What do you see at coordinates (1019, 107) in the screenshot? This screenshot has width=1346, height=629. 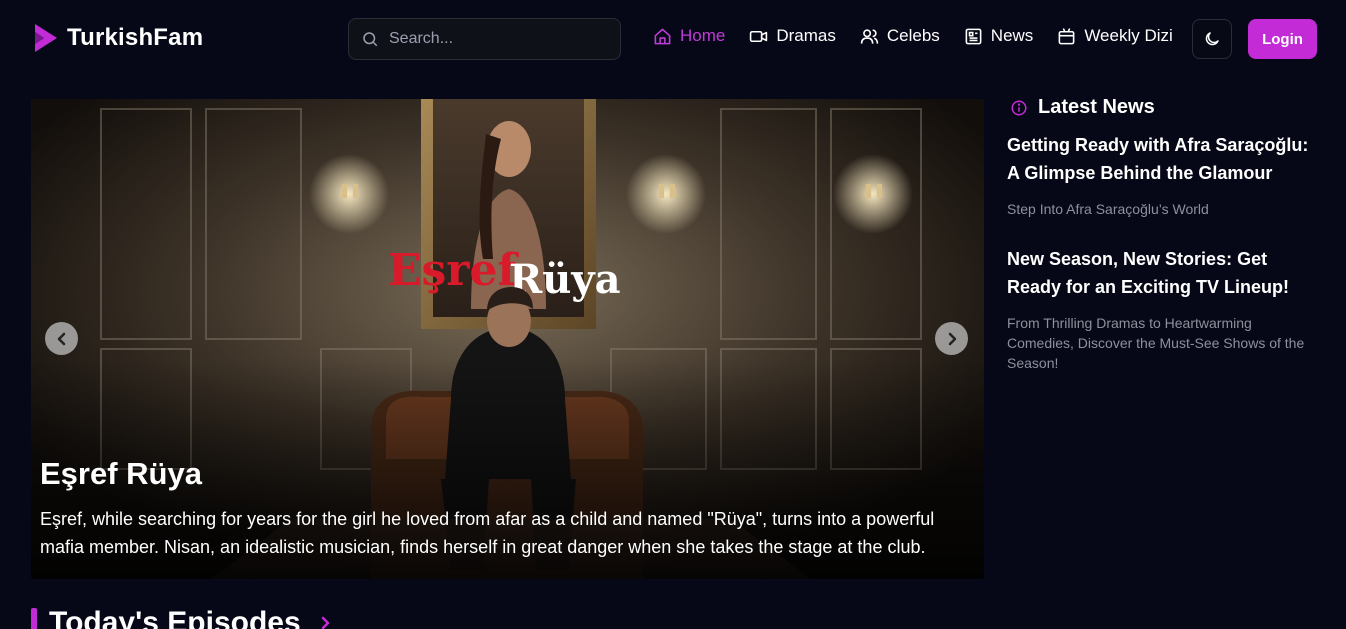 I see `info-icon` at bounding box center [1019, 107].